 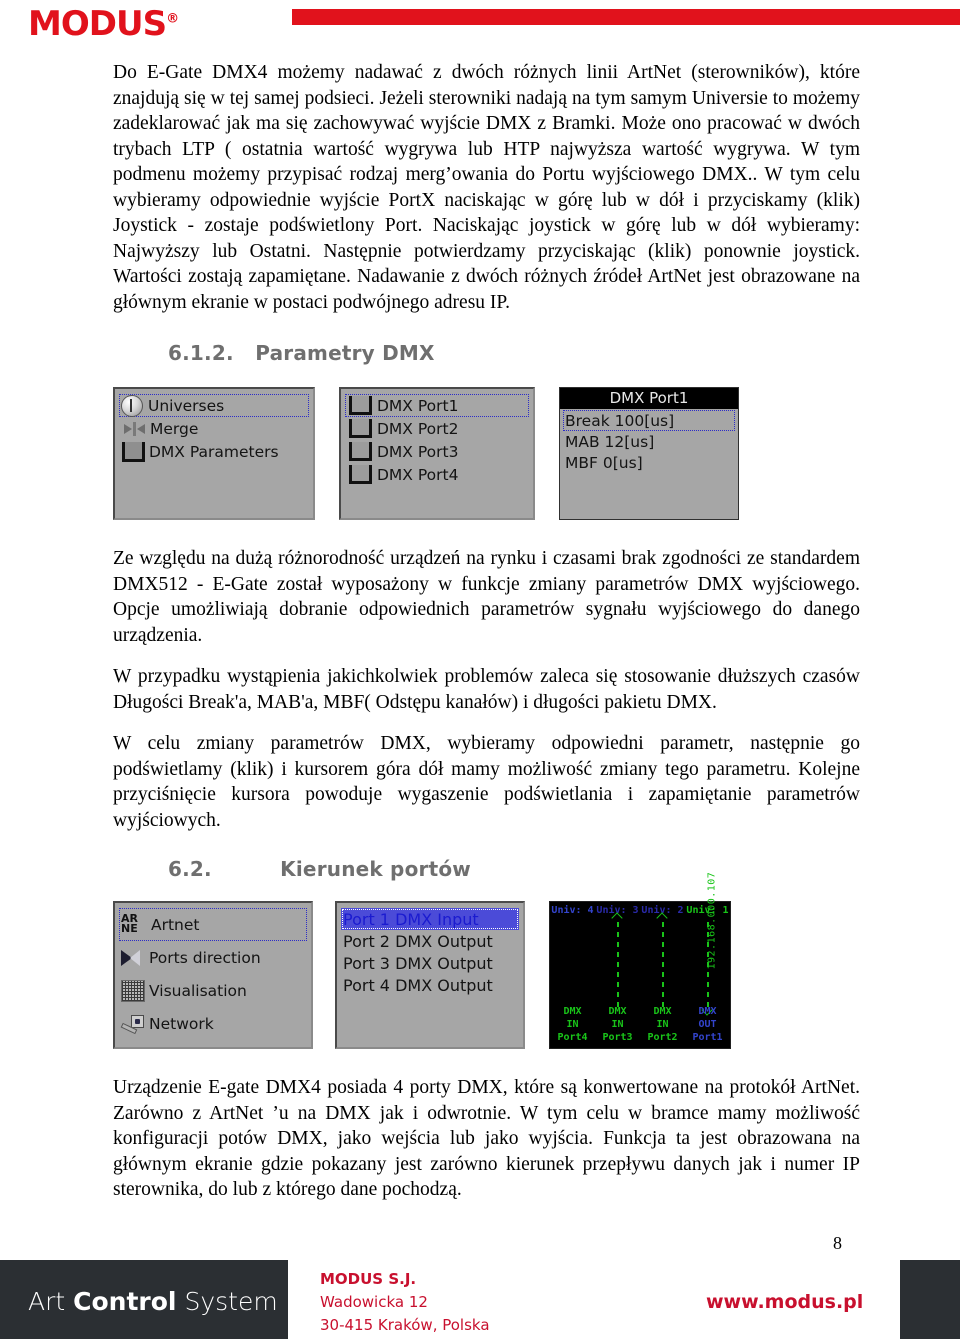 I want to click on direction-label-2: IN, so click(x=662, y=1024).